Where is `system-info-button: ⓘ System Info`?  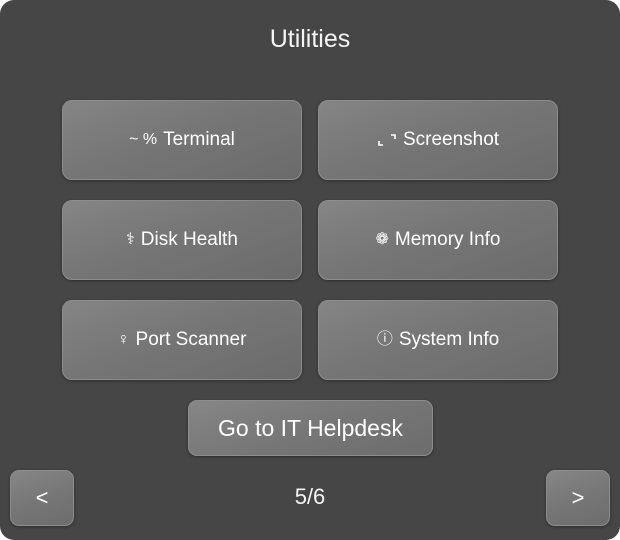
system-info-button: ⓘ System Info is located at coordinates (438, 340).